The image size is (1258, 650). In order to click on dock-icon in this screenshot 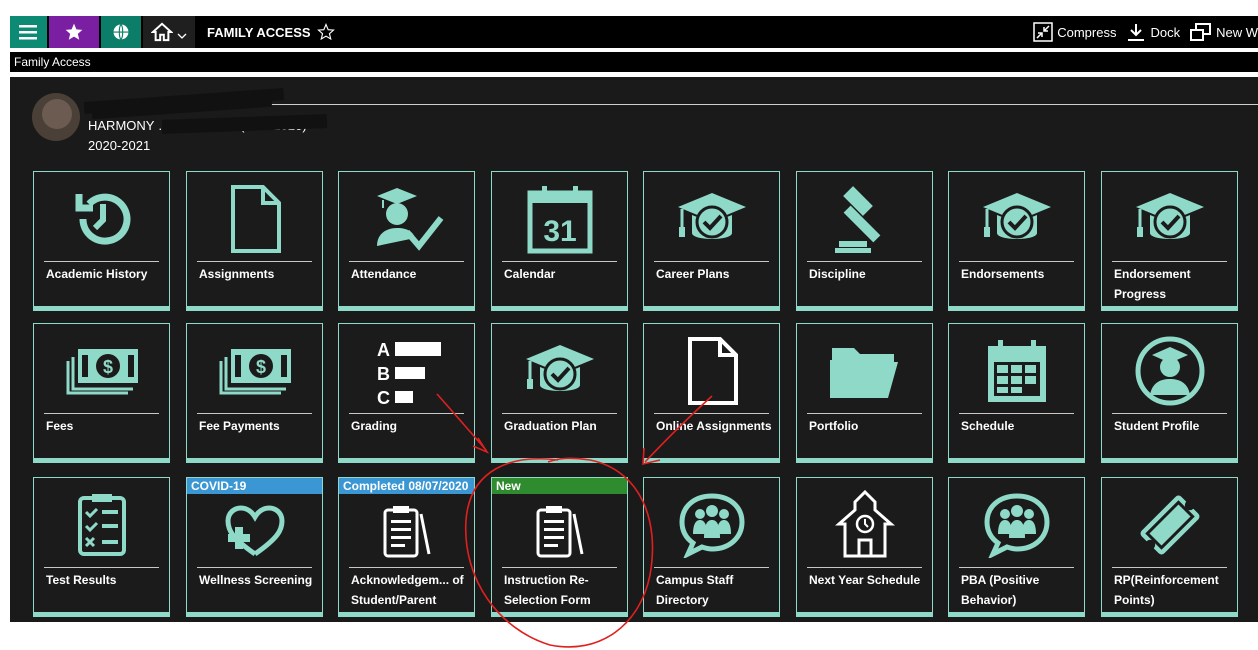, I will do `click(1136, 32)`.